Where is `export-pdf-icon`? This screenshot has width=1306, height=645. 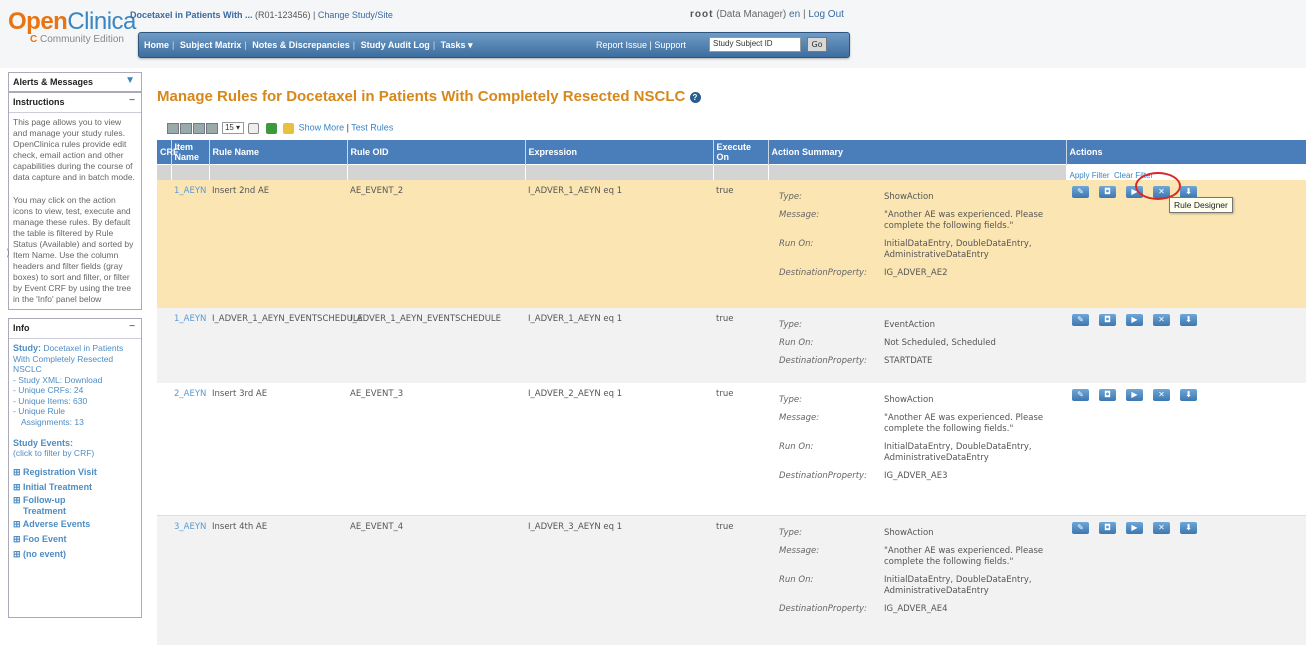
export-pdf-icon is located at coordinates (289, 128).